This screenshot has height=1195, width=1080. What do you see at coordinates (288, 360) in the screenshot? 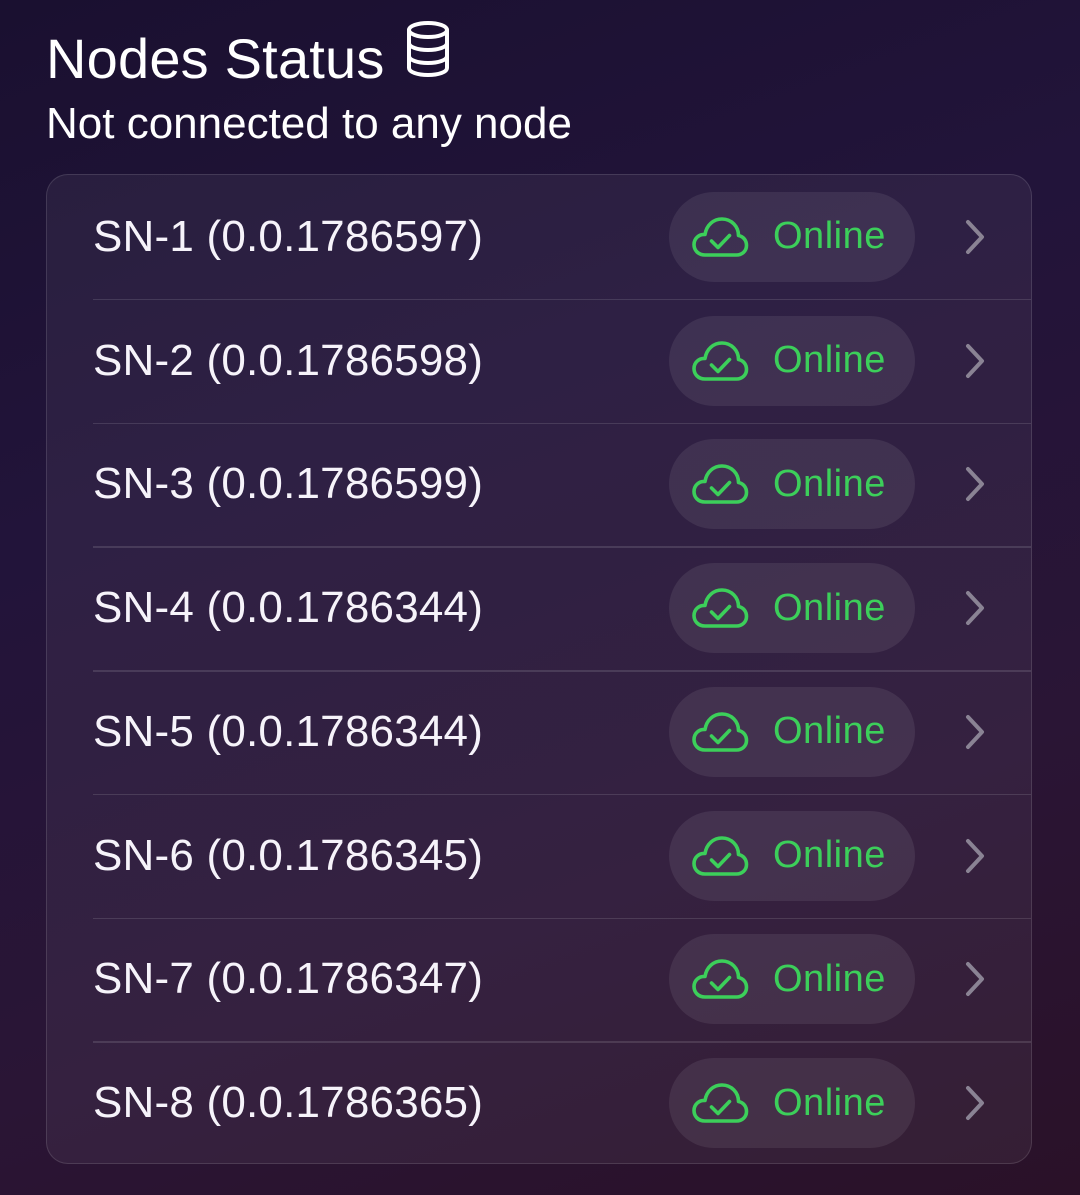
I see `node-label: SN-2 (0.0.1786598)` at bounding box center [288, 360].